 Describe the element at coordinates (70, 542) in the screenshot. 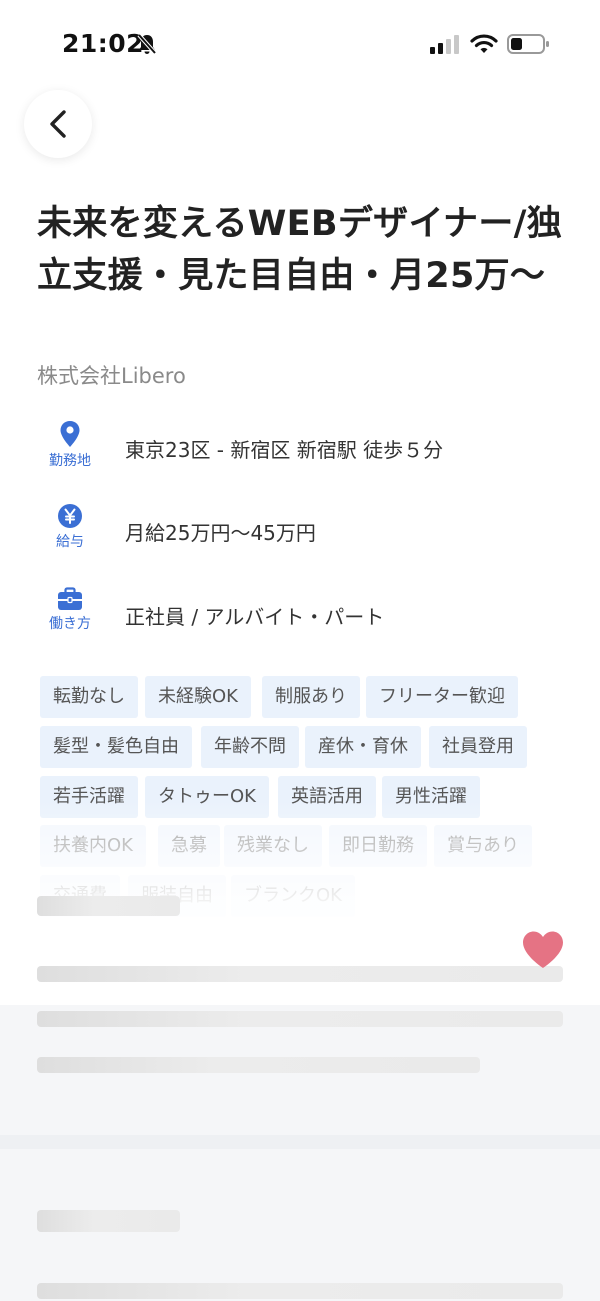

I see `salary-label: 給与` at that location.